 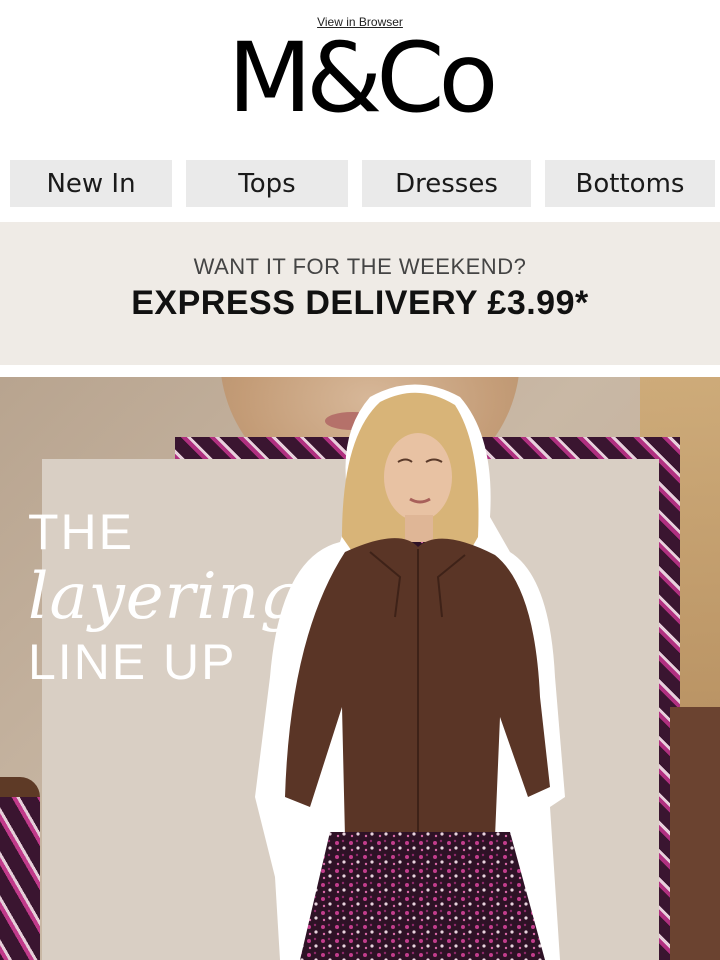 What do you see at coordinates (20, 878) in the screenshot?
I see `background-floral-left` at bounding box center [20, 878].